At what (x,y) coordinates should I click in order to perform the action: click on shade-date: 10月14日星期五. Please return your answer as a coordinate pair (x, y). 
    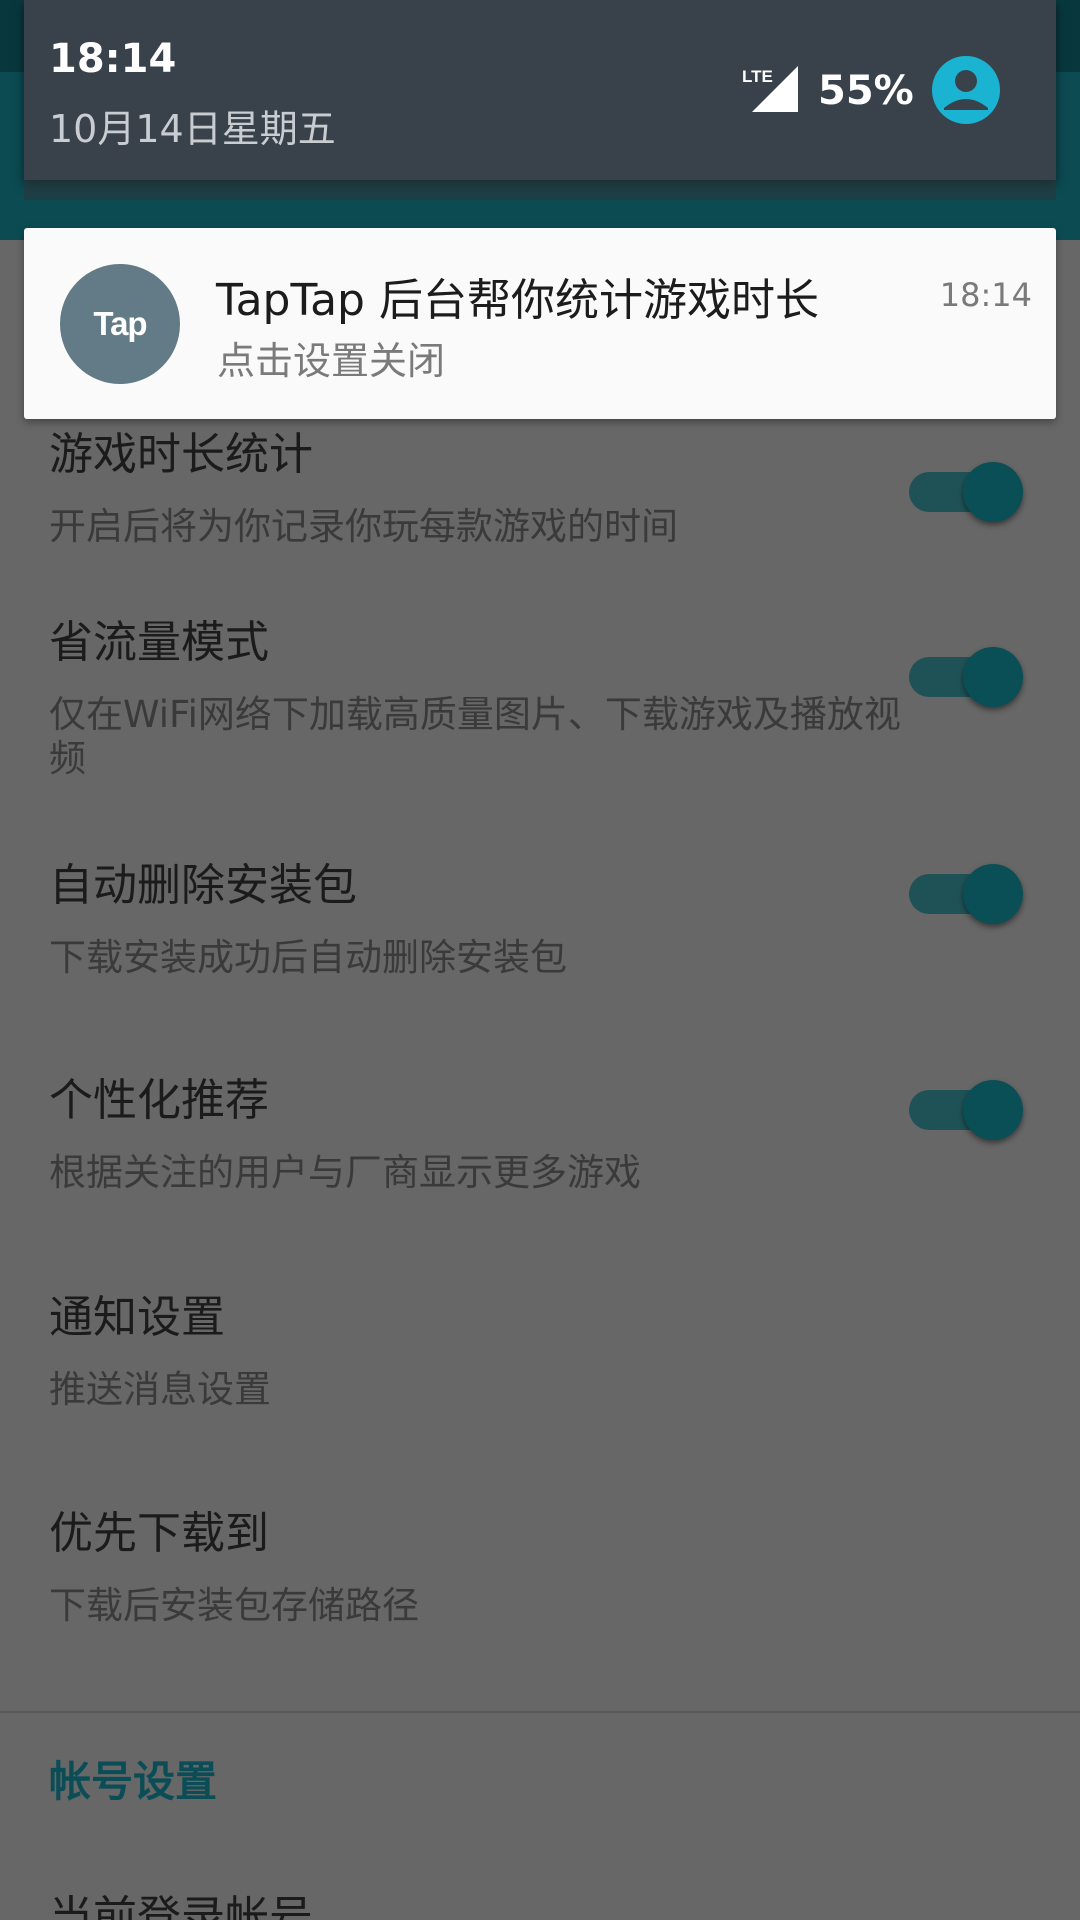
    Looking at the image, I should click on (192, 125).